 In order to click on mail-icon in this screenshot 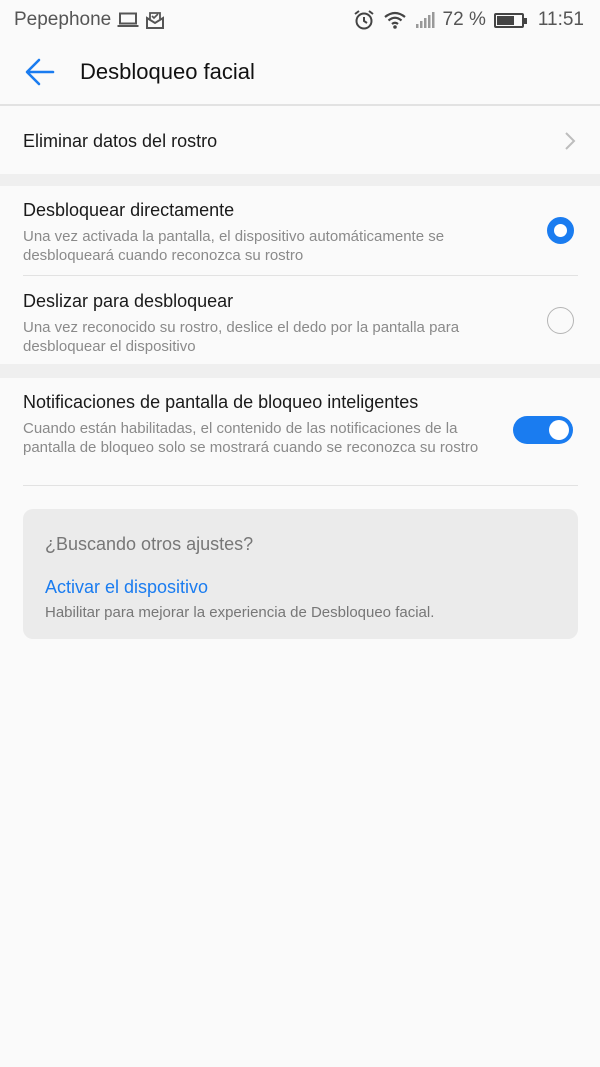, I will do `click(155, 20)`.